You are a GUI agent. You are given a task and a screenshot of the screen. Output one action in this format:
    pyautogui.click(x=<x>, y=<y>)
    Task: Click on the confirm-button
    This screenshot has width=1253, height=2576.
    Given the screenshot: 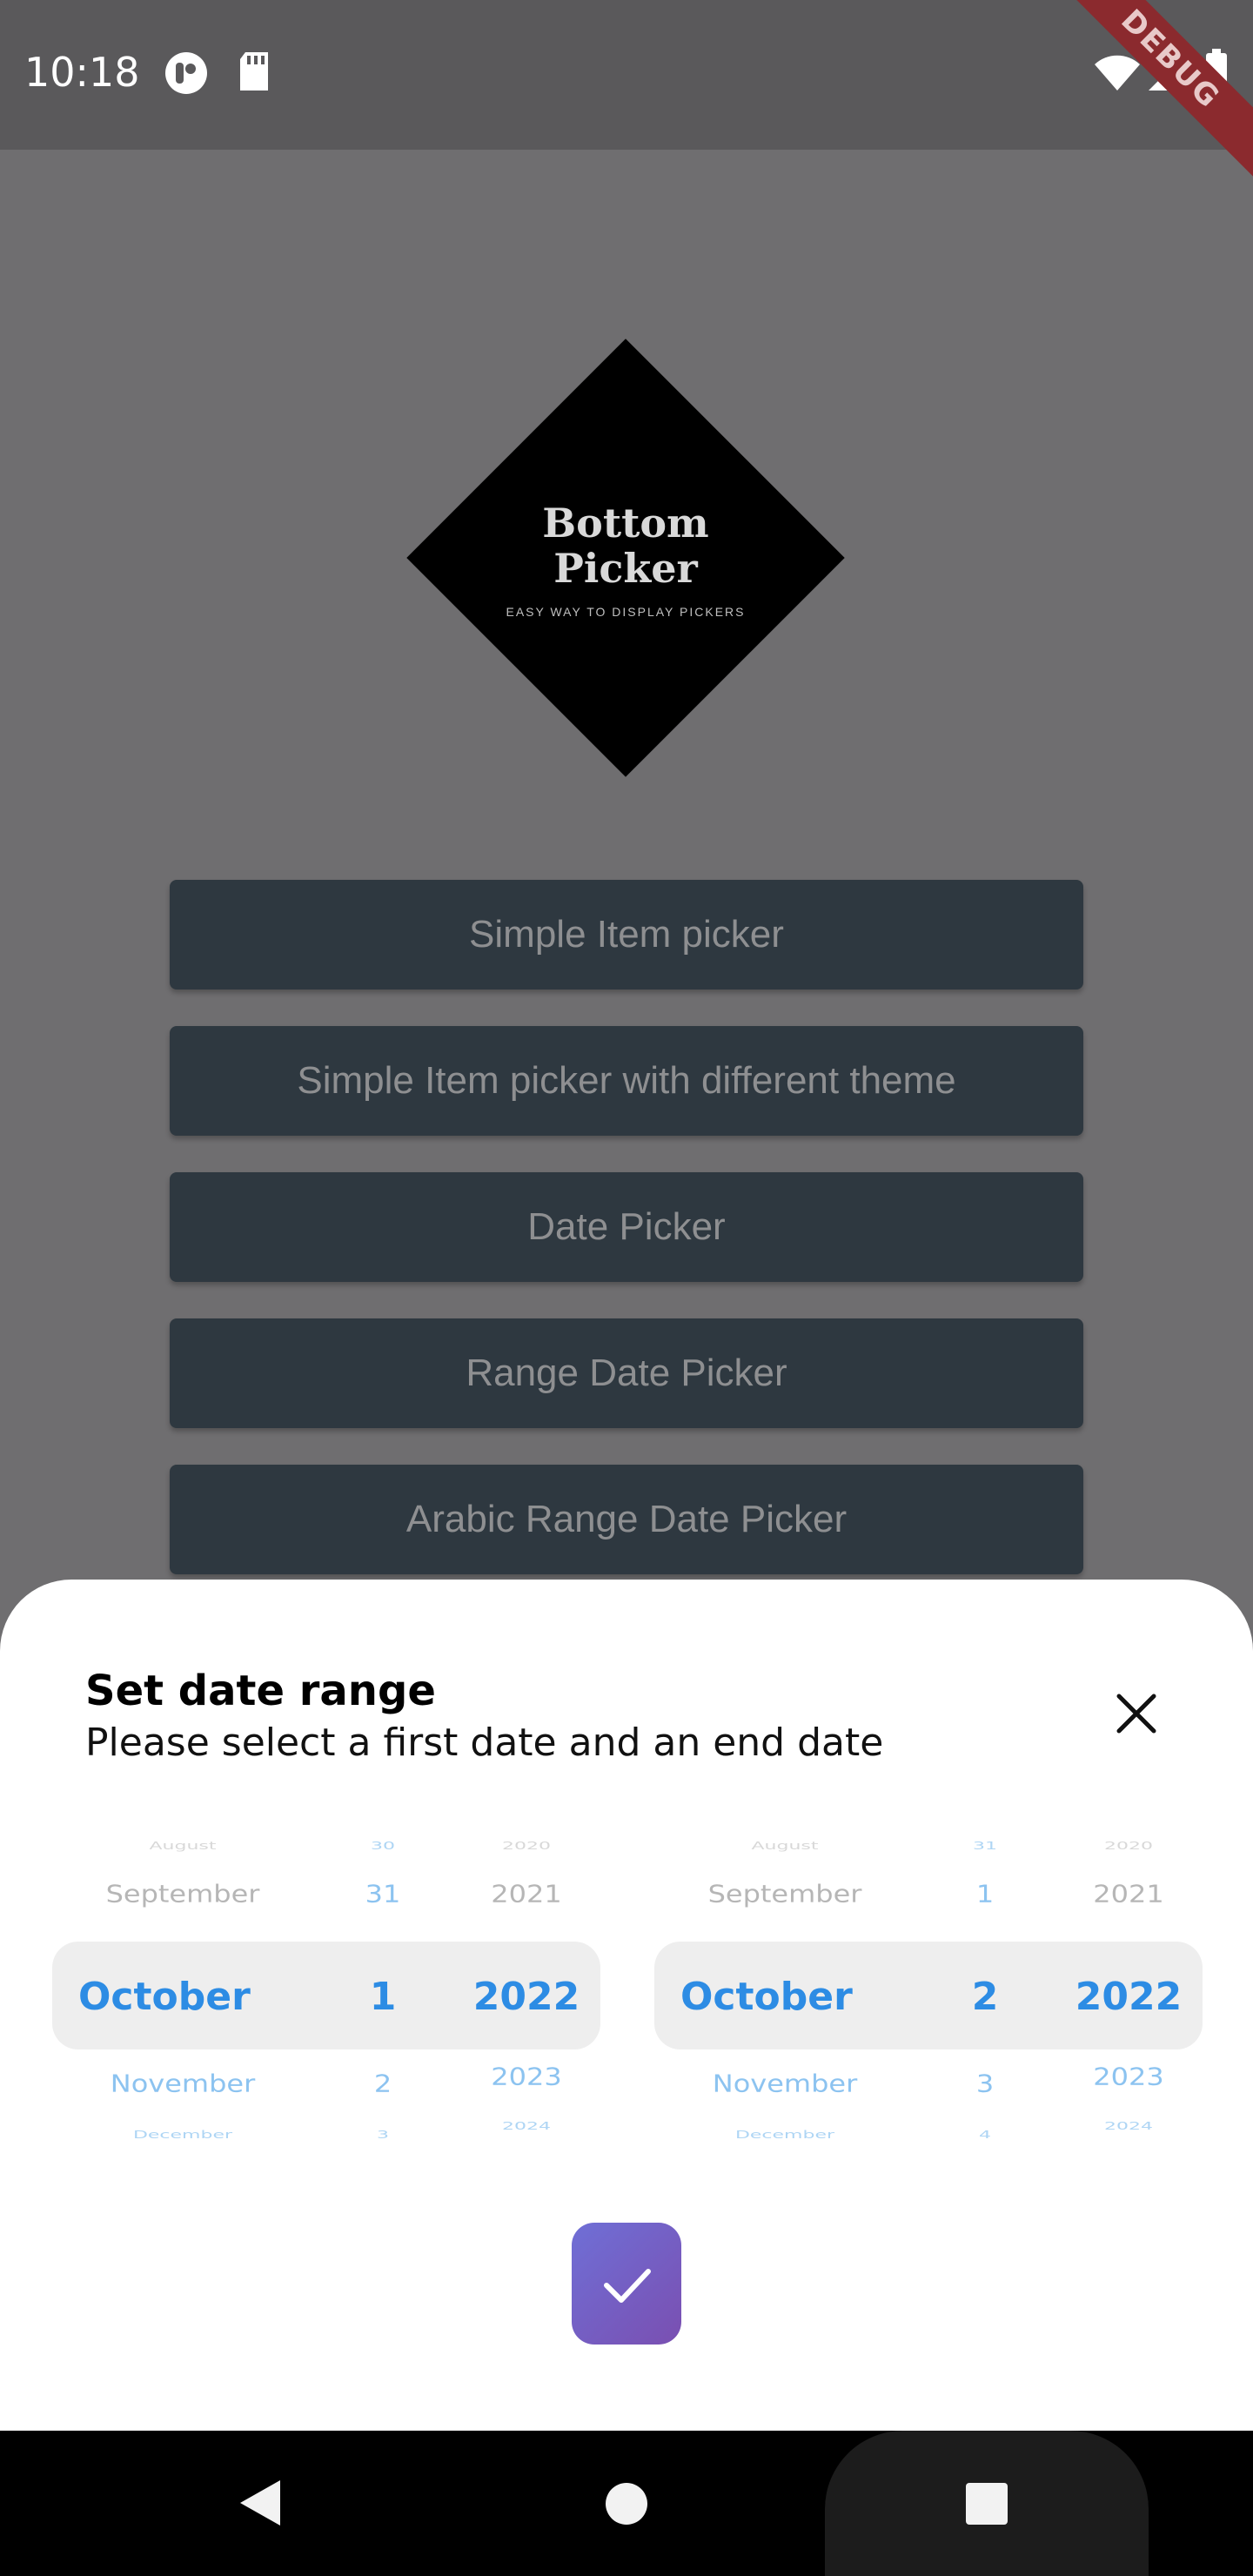 What is the action you would take?
    pyautogui.click(x=626, y=2284)
    